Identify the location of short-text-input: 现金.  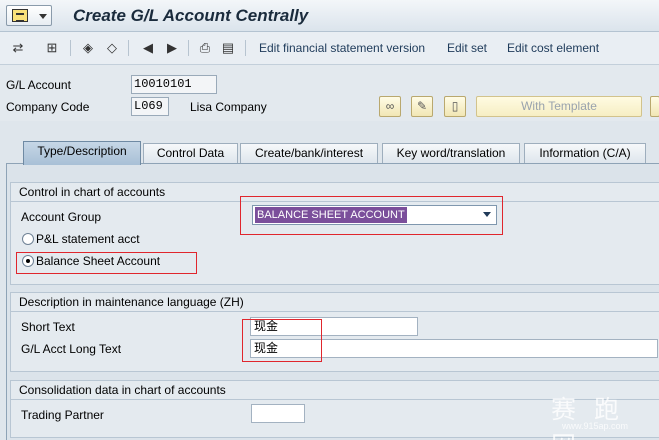
(334, 326).